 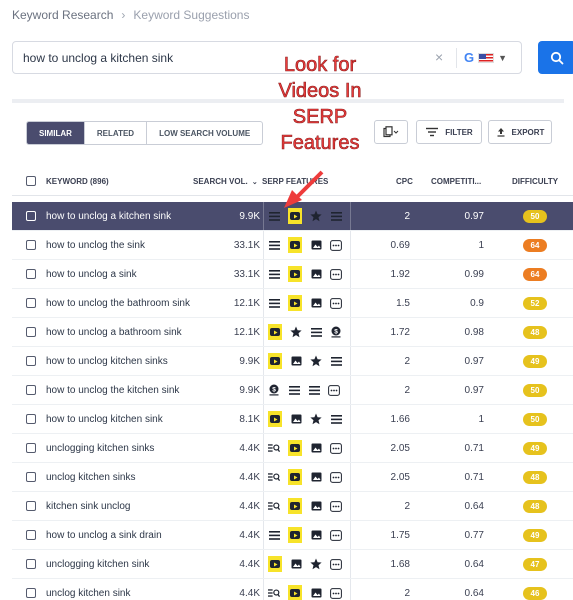 I want to click on tab-low-search-volume: LOW SEARCH VOLUME, so click(x=204, y=133).